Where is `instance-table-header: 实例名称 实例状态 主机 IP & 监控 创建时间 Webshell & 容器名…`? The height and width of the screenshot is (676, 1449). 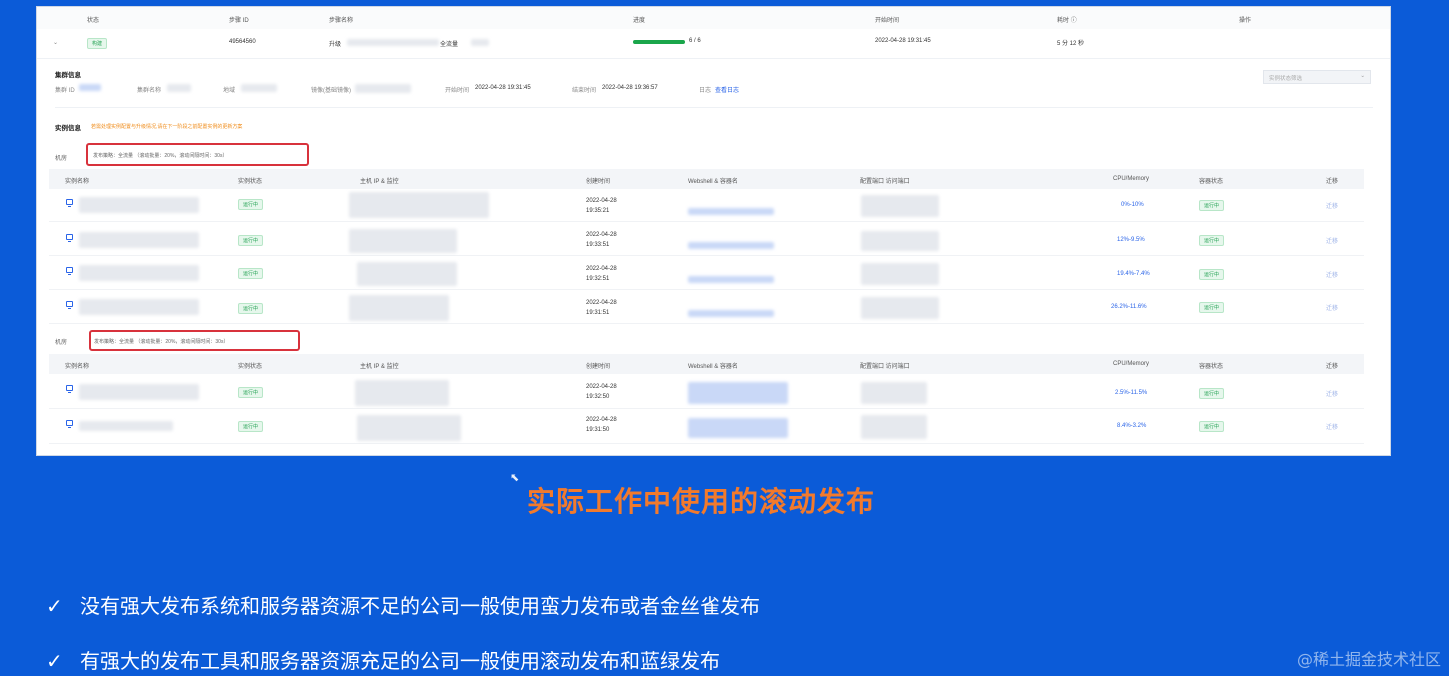
instance-table-header: 实例名称 实例状态 主机 IP & 监控 创建时间 Webshell & 容器名… is located at coordinates (706, 364).